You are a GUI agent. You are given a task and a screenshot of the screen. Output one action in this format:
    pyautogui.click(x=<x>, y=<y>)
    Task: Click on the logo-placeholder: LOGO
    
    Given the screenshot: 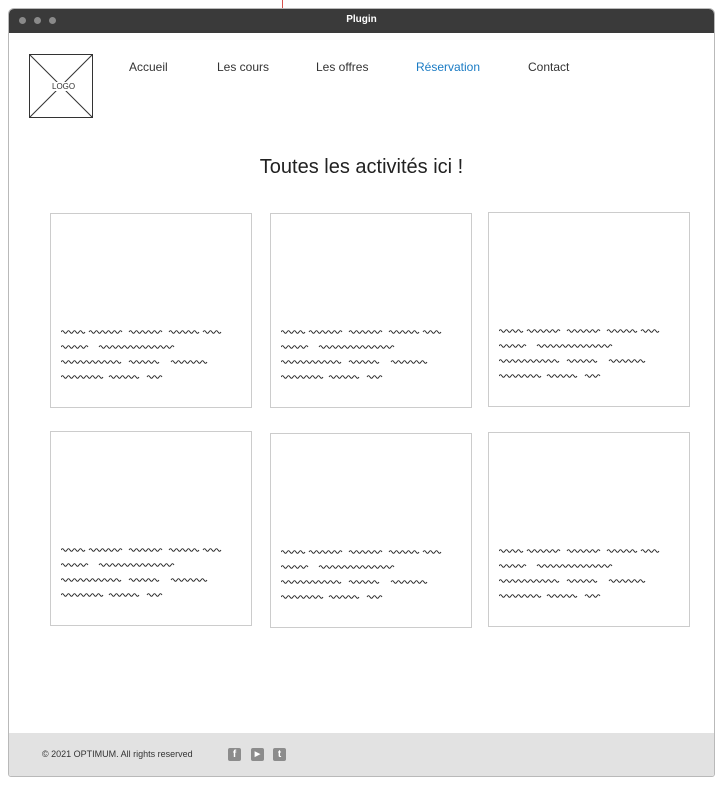 What is the action you would take?
    pyautogui.click(x=61, y=86)
    